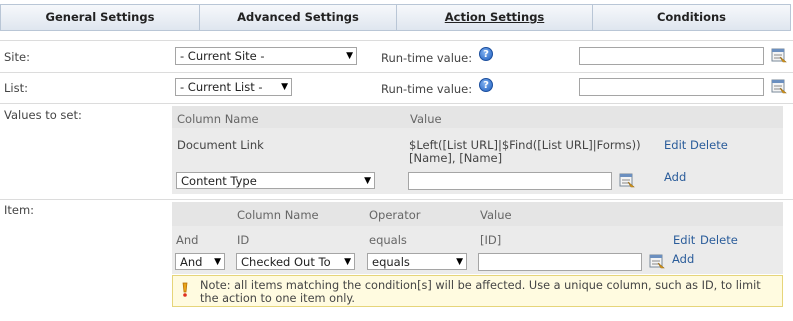 This screenshot has width=793, height=321. I want to click on condition-column-select-value: Checked Out To, so click(286, 262).